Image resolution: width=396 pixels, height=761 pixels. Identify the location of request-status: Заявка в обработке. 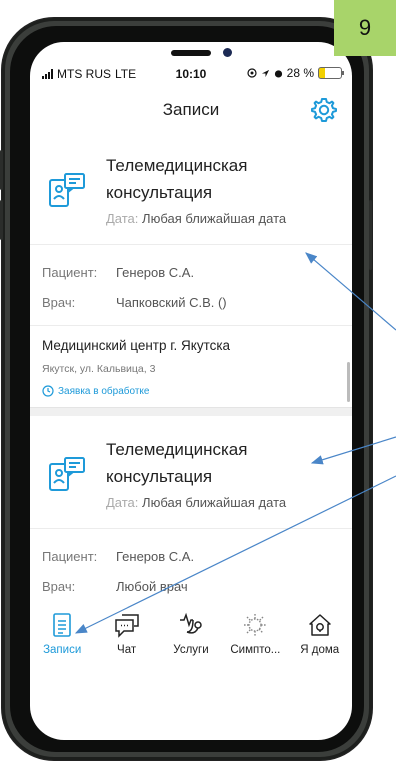
(191, 391).